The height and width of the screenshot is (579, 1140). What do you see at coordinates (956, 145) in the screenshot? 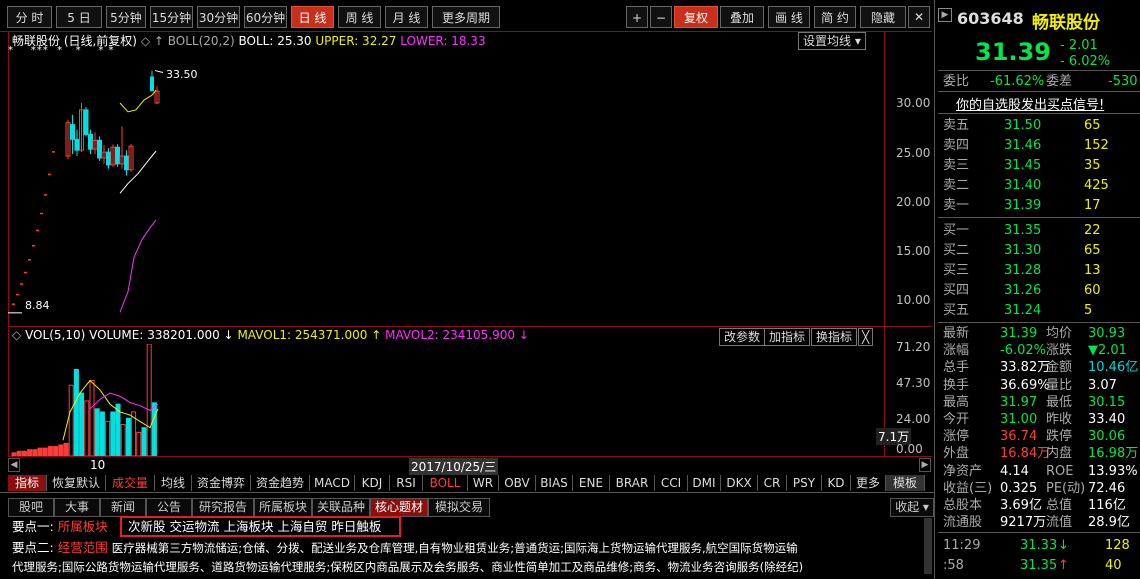
I see `ask-label: 卖四` at bounding box center [956, 145].